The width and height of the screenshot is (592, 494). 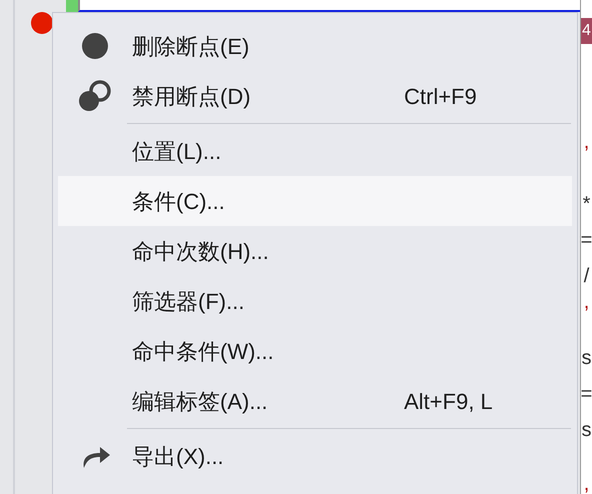 What do you see at coordinates (586, 31) in the screenshot?
I see `line-badge: 4` at bounding box center [586, 31].